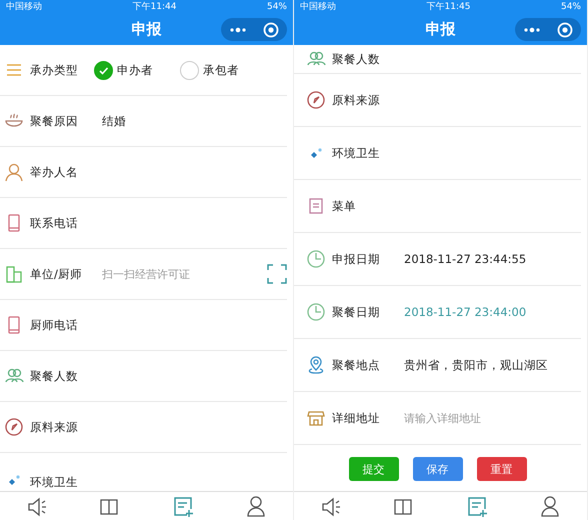 The image size is (588, 520). I want to click on field-label: 举办人名, so click(54, 172).